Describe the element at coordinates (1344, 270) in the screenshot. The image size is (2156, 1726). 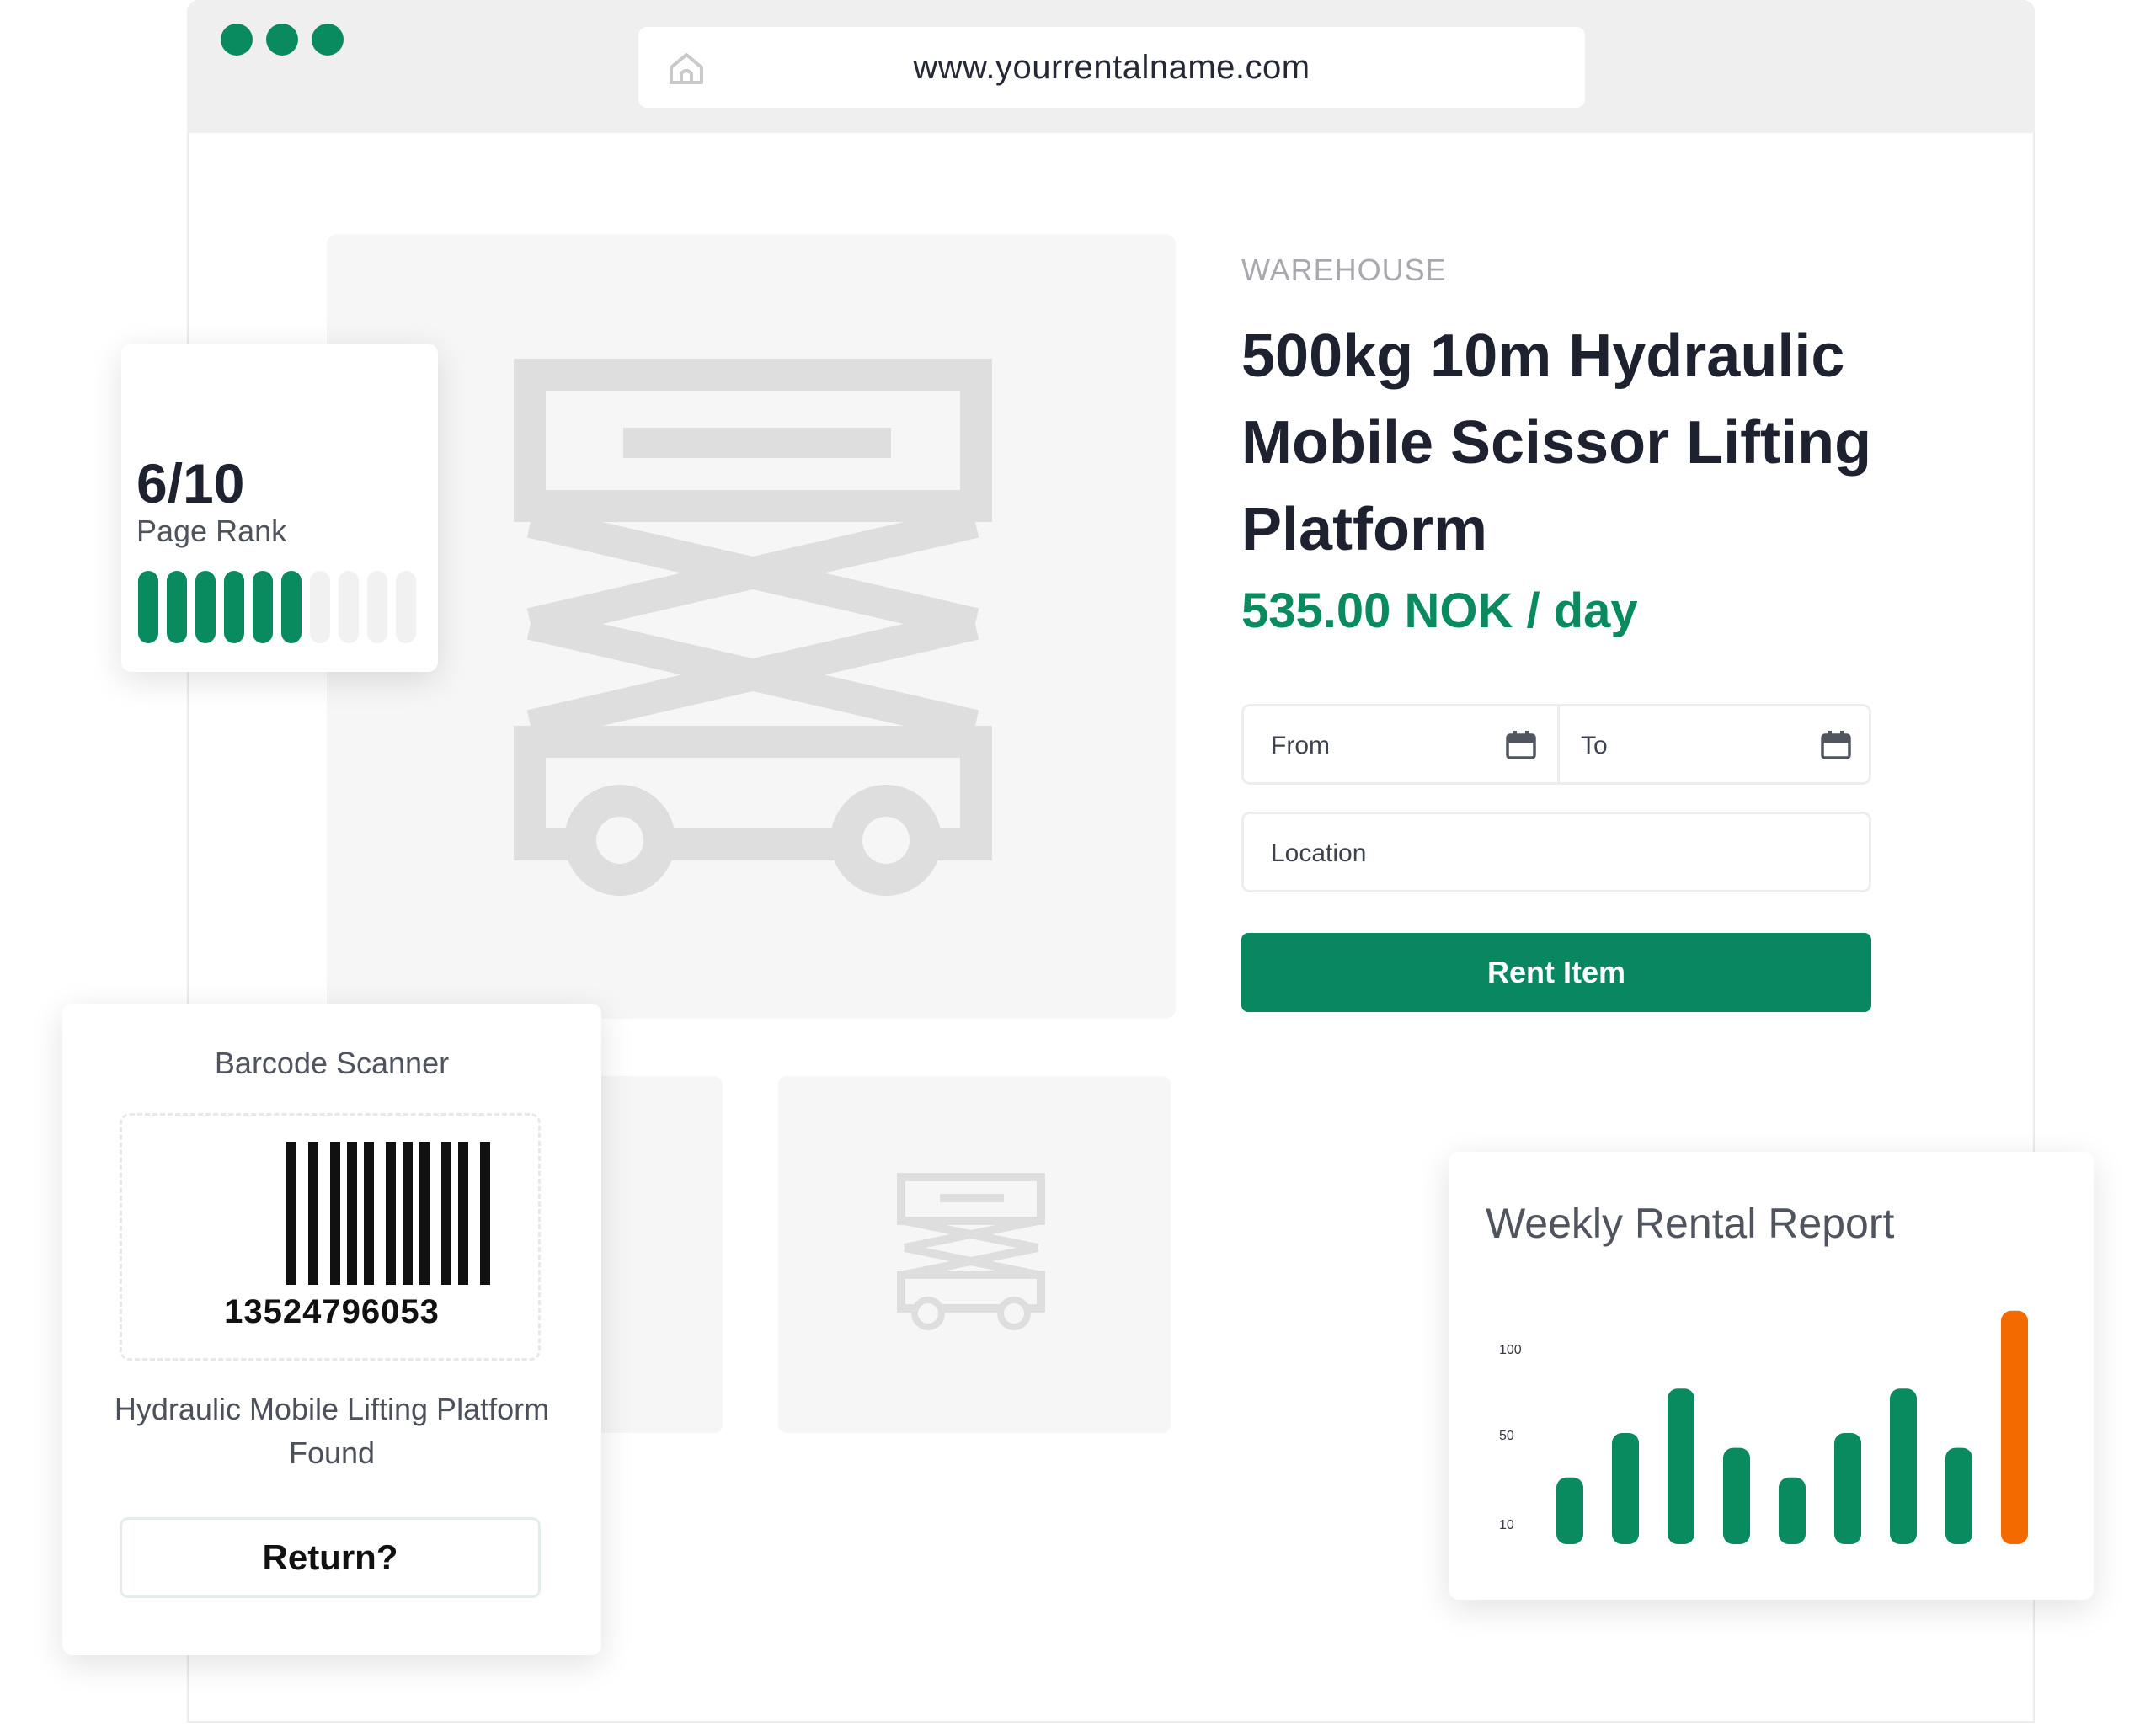
I see `product-category: WAREHOUSE` at that location.